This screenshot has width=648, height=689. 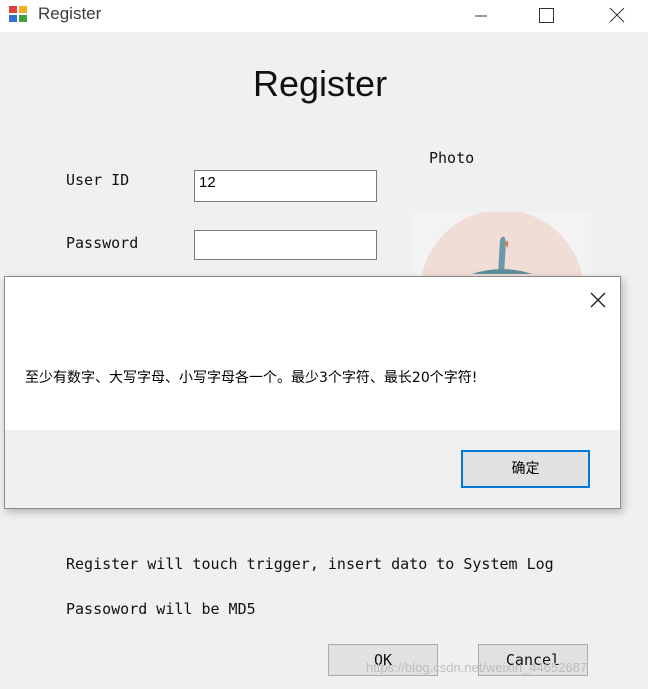 I want to click on minimize-button, so click(x=481, y=16).